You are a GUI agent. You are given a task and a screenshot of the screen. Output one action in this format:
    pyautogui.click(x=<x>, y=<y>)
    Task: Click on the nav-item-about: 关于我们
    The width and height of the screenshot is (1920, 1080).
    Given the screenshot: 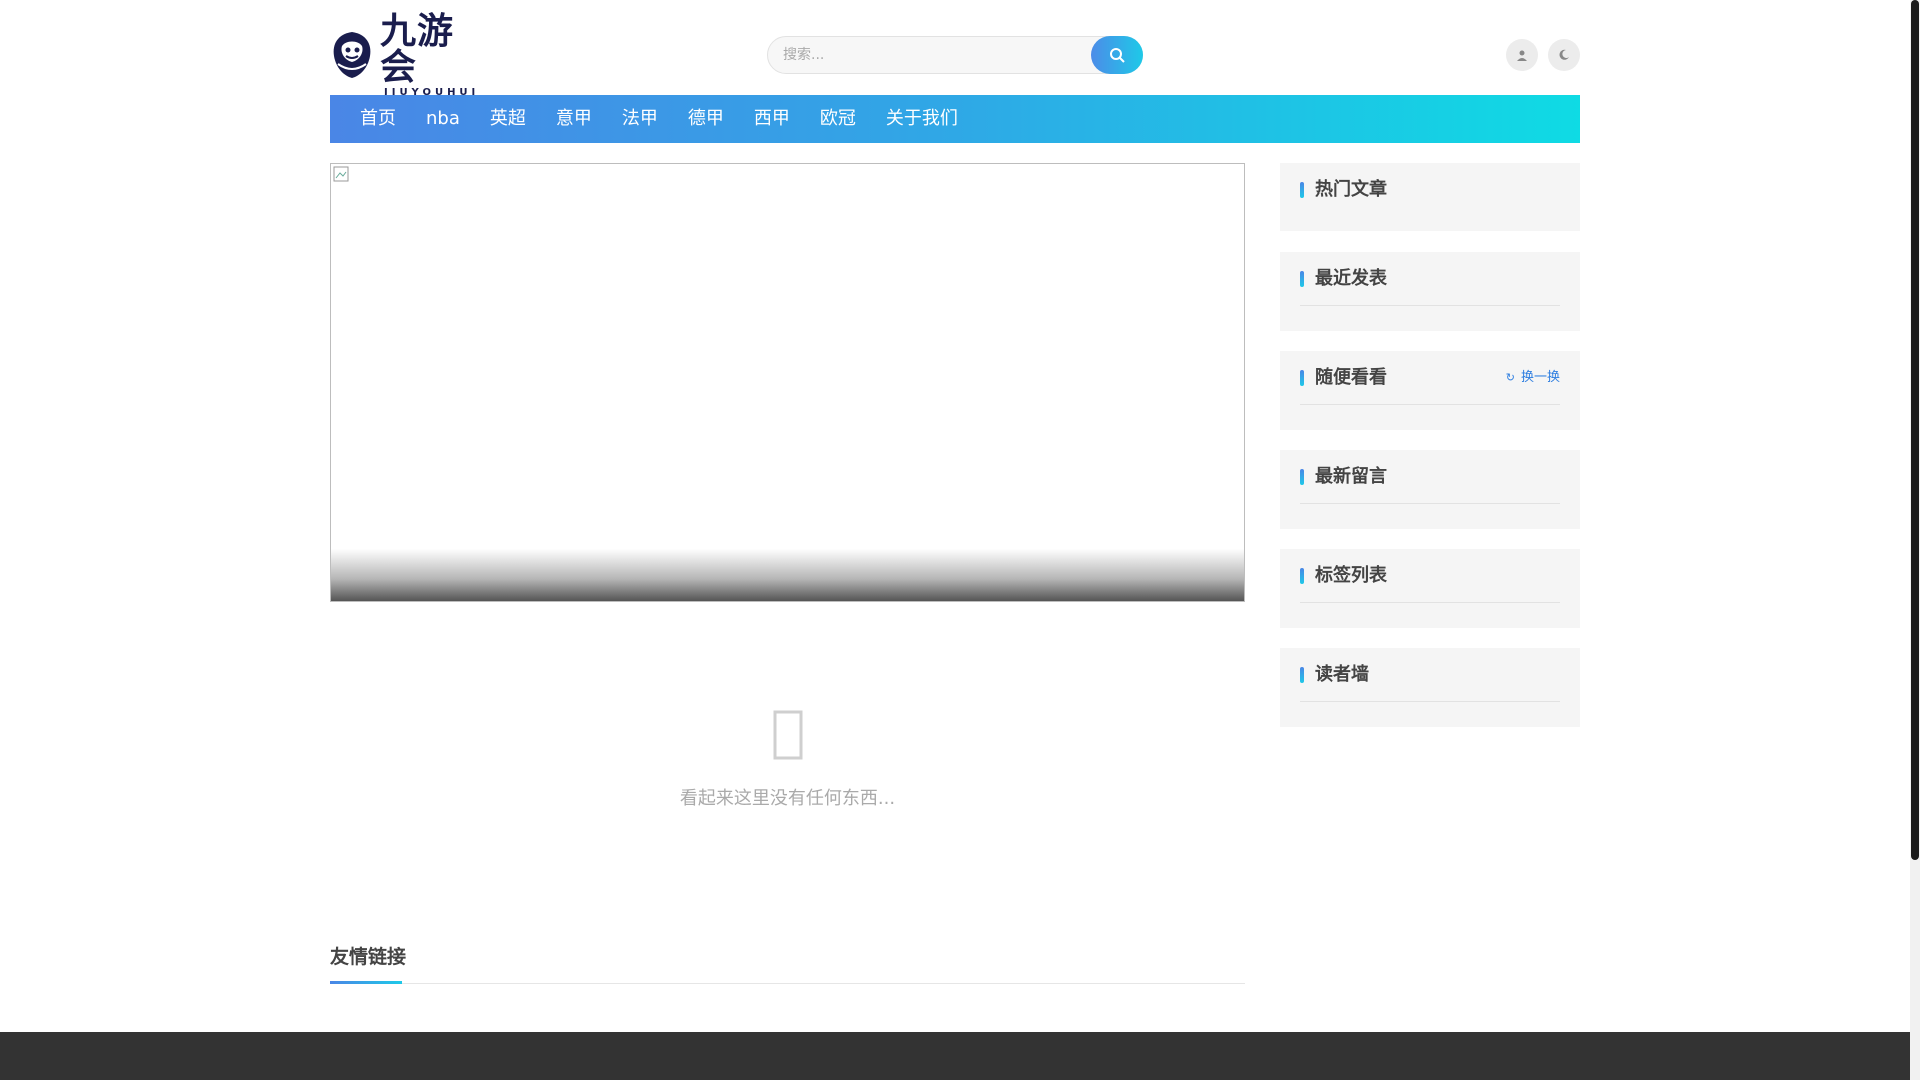 What is the action you would take?
    pyautogui.click(x=922, y=119)
    